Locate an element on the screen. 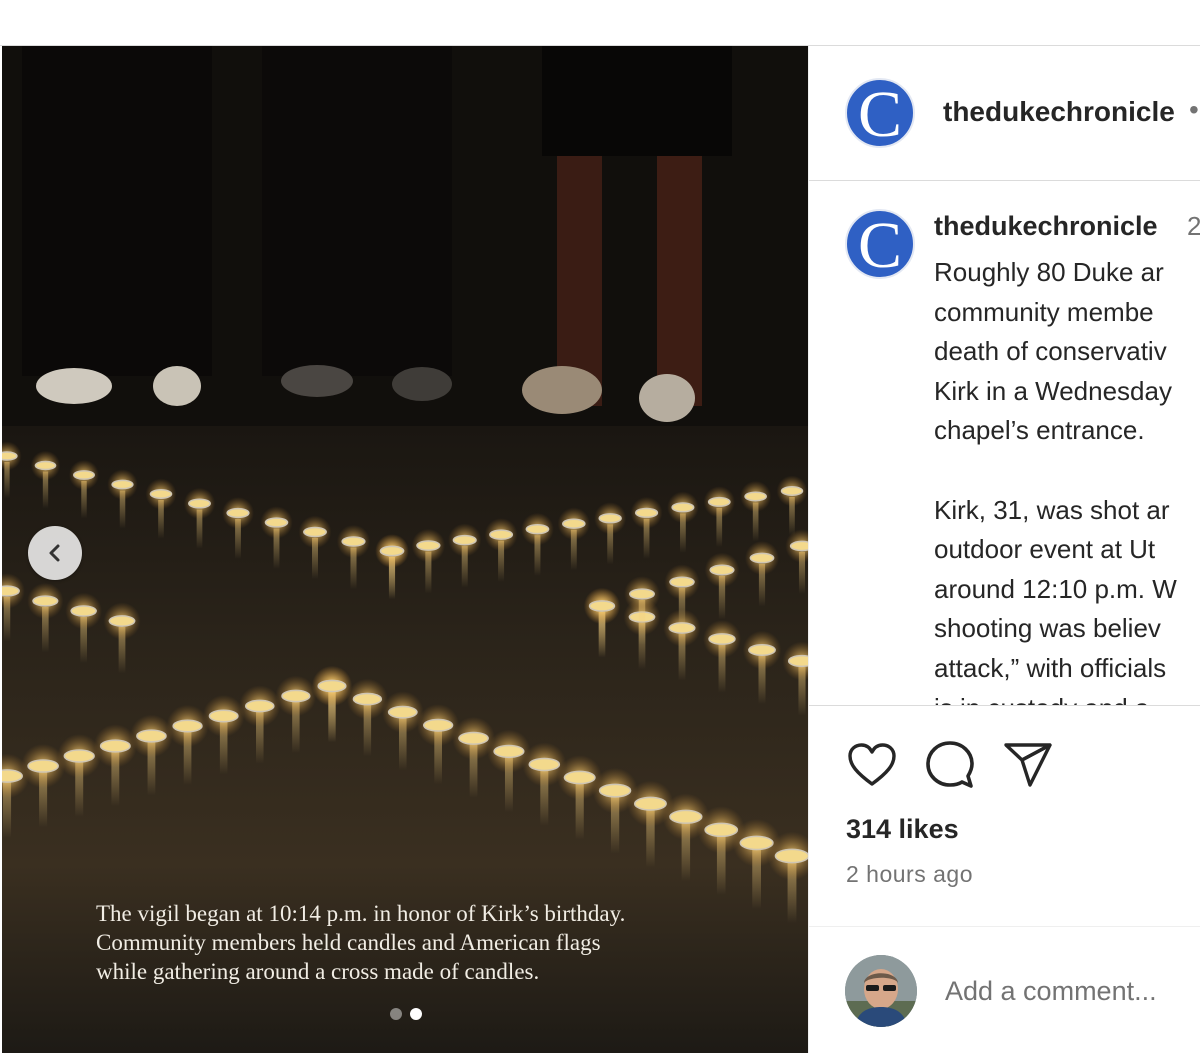  caption-line: shooting was believ is located at coordinates (1047, 628).